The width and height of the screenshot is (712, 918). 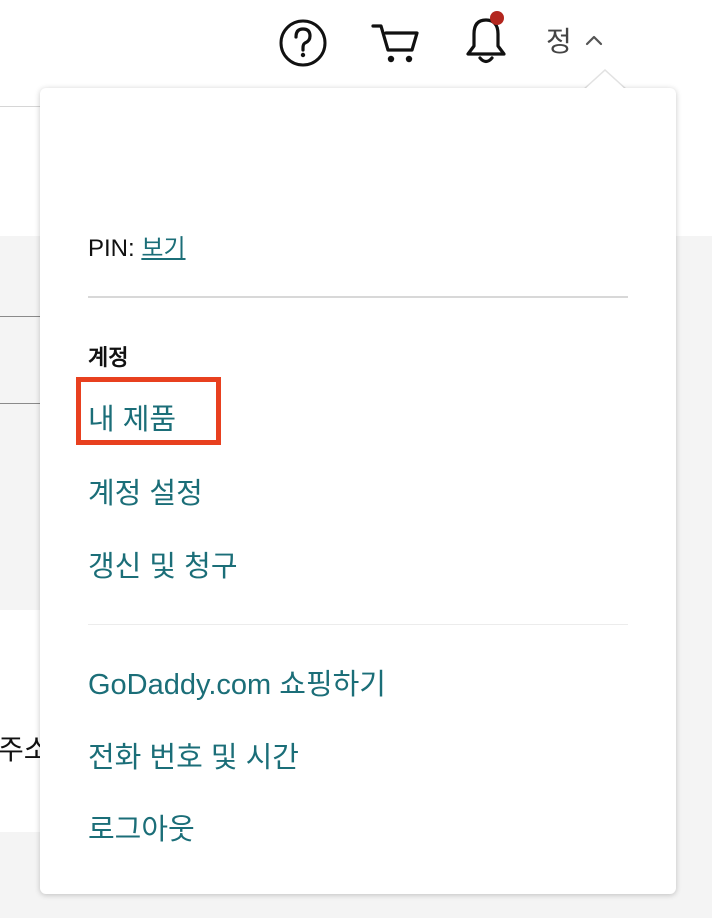 What do you see at coordinates (559, 41) in the screenshot?
I see `account-initial: 정` at bounding box center [559, 41].